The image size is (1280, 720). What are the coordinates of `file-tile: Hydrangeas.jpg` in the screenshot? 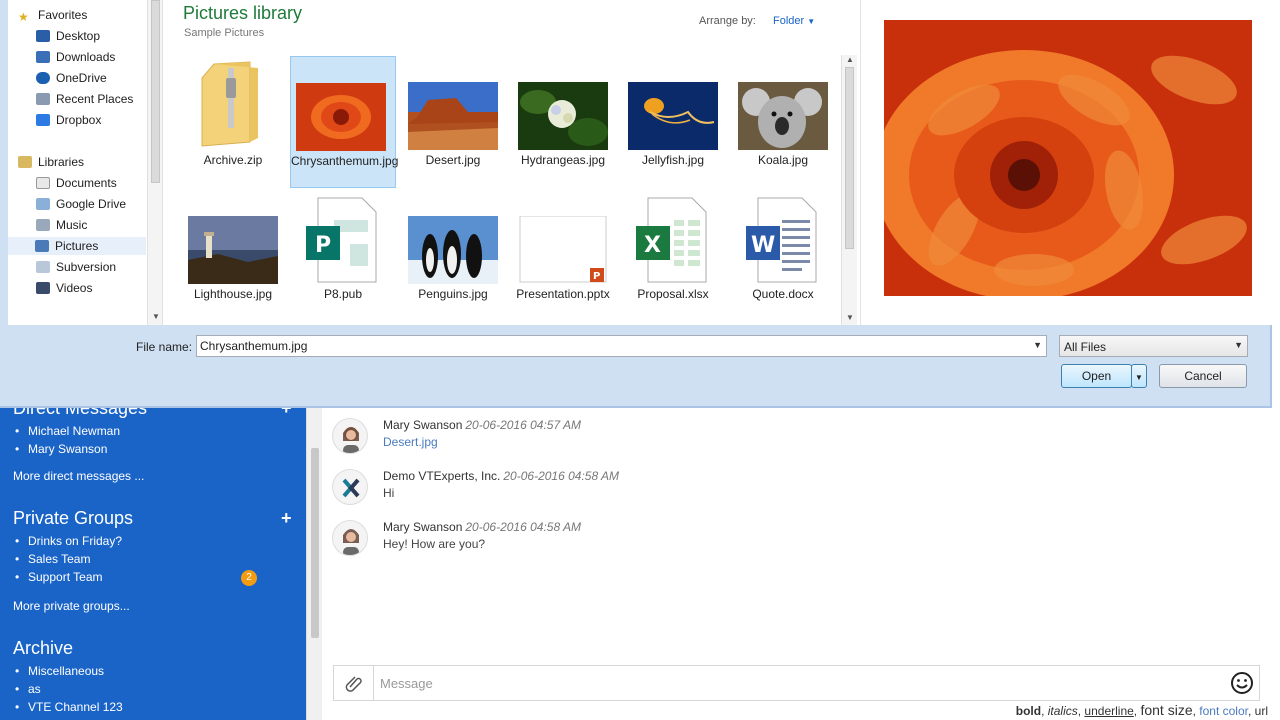 It's located at (563, 122).